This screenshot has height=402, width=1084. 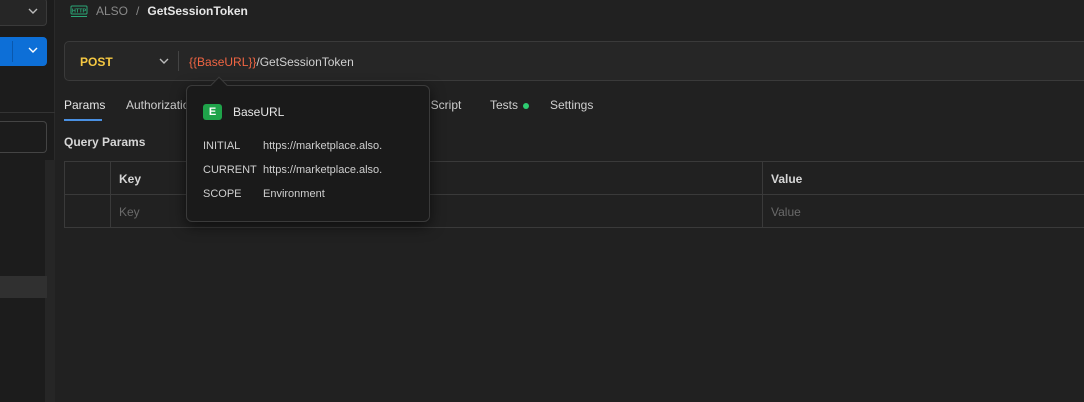 What do you see at coordinates (129, 212) in the screenshot?
I see `param-key-input: Key` at bounding box center [129, 212].